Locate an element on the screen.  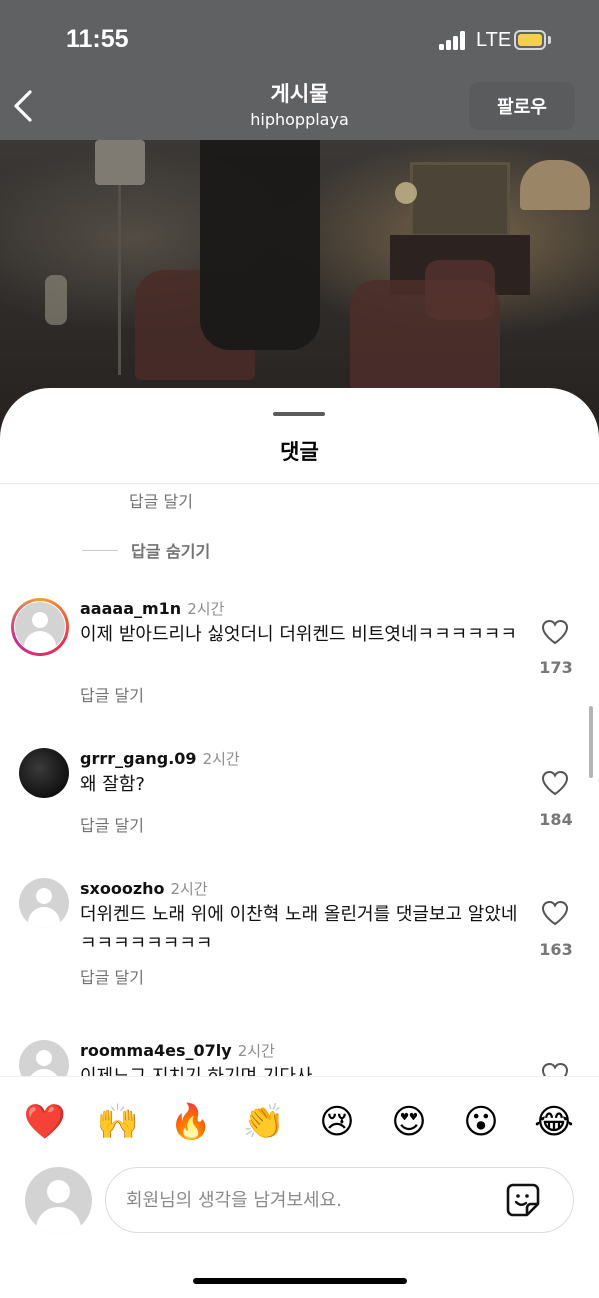
status-time: 11:55 is located at coordinates (97, 39).